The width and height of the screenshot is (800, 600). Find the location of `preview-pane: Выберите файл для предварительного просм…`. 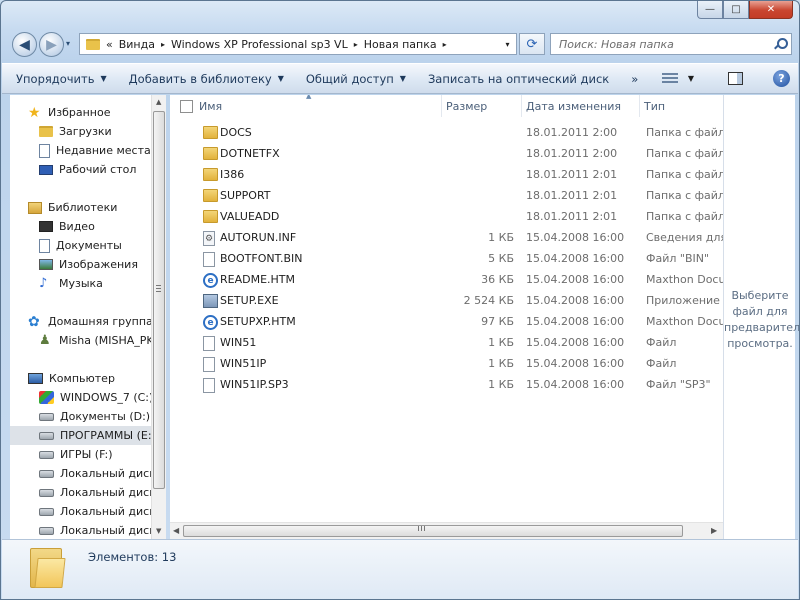

preview-pane: Выберите файл для предварительного просм… is located at coordinates (761, 317).